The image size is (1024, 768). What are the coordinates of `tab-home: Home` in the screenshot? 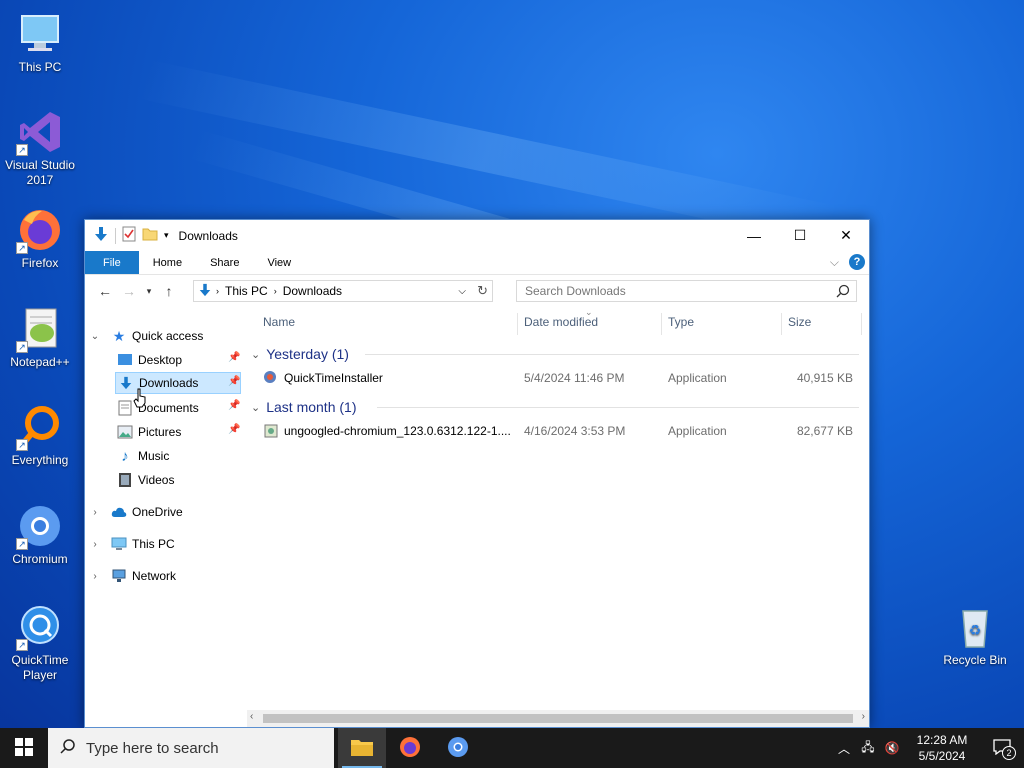 It's located at (167, 262).